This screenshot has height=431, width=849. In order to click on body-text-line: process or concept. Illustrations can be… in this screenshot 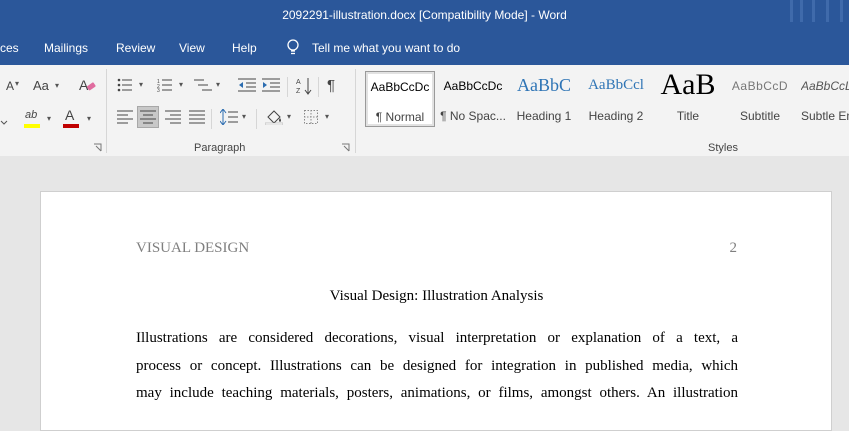, I will do `click(437, 366)`.